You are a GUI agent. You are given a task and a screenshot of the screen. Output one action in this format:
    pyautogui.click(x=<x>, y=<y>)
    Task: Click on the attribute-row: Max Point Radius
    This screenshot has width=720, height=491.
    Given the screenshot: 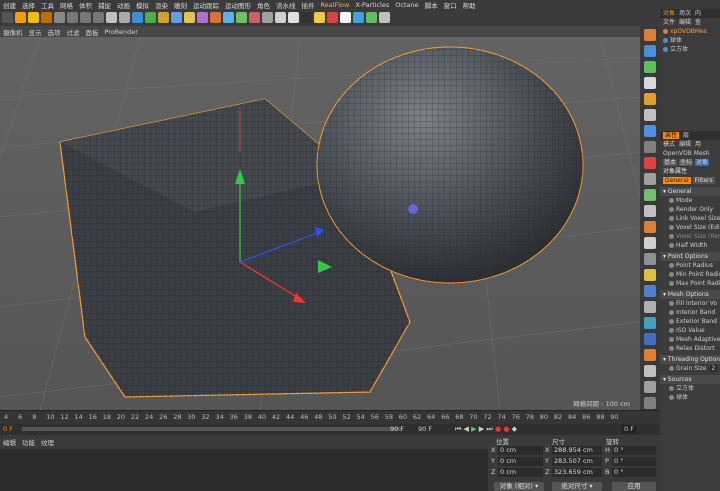 What is the action you would take?
    pyautogui.click(x=690, y=283)
    